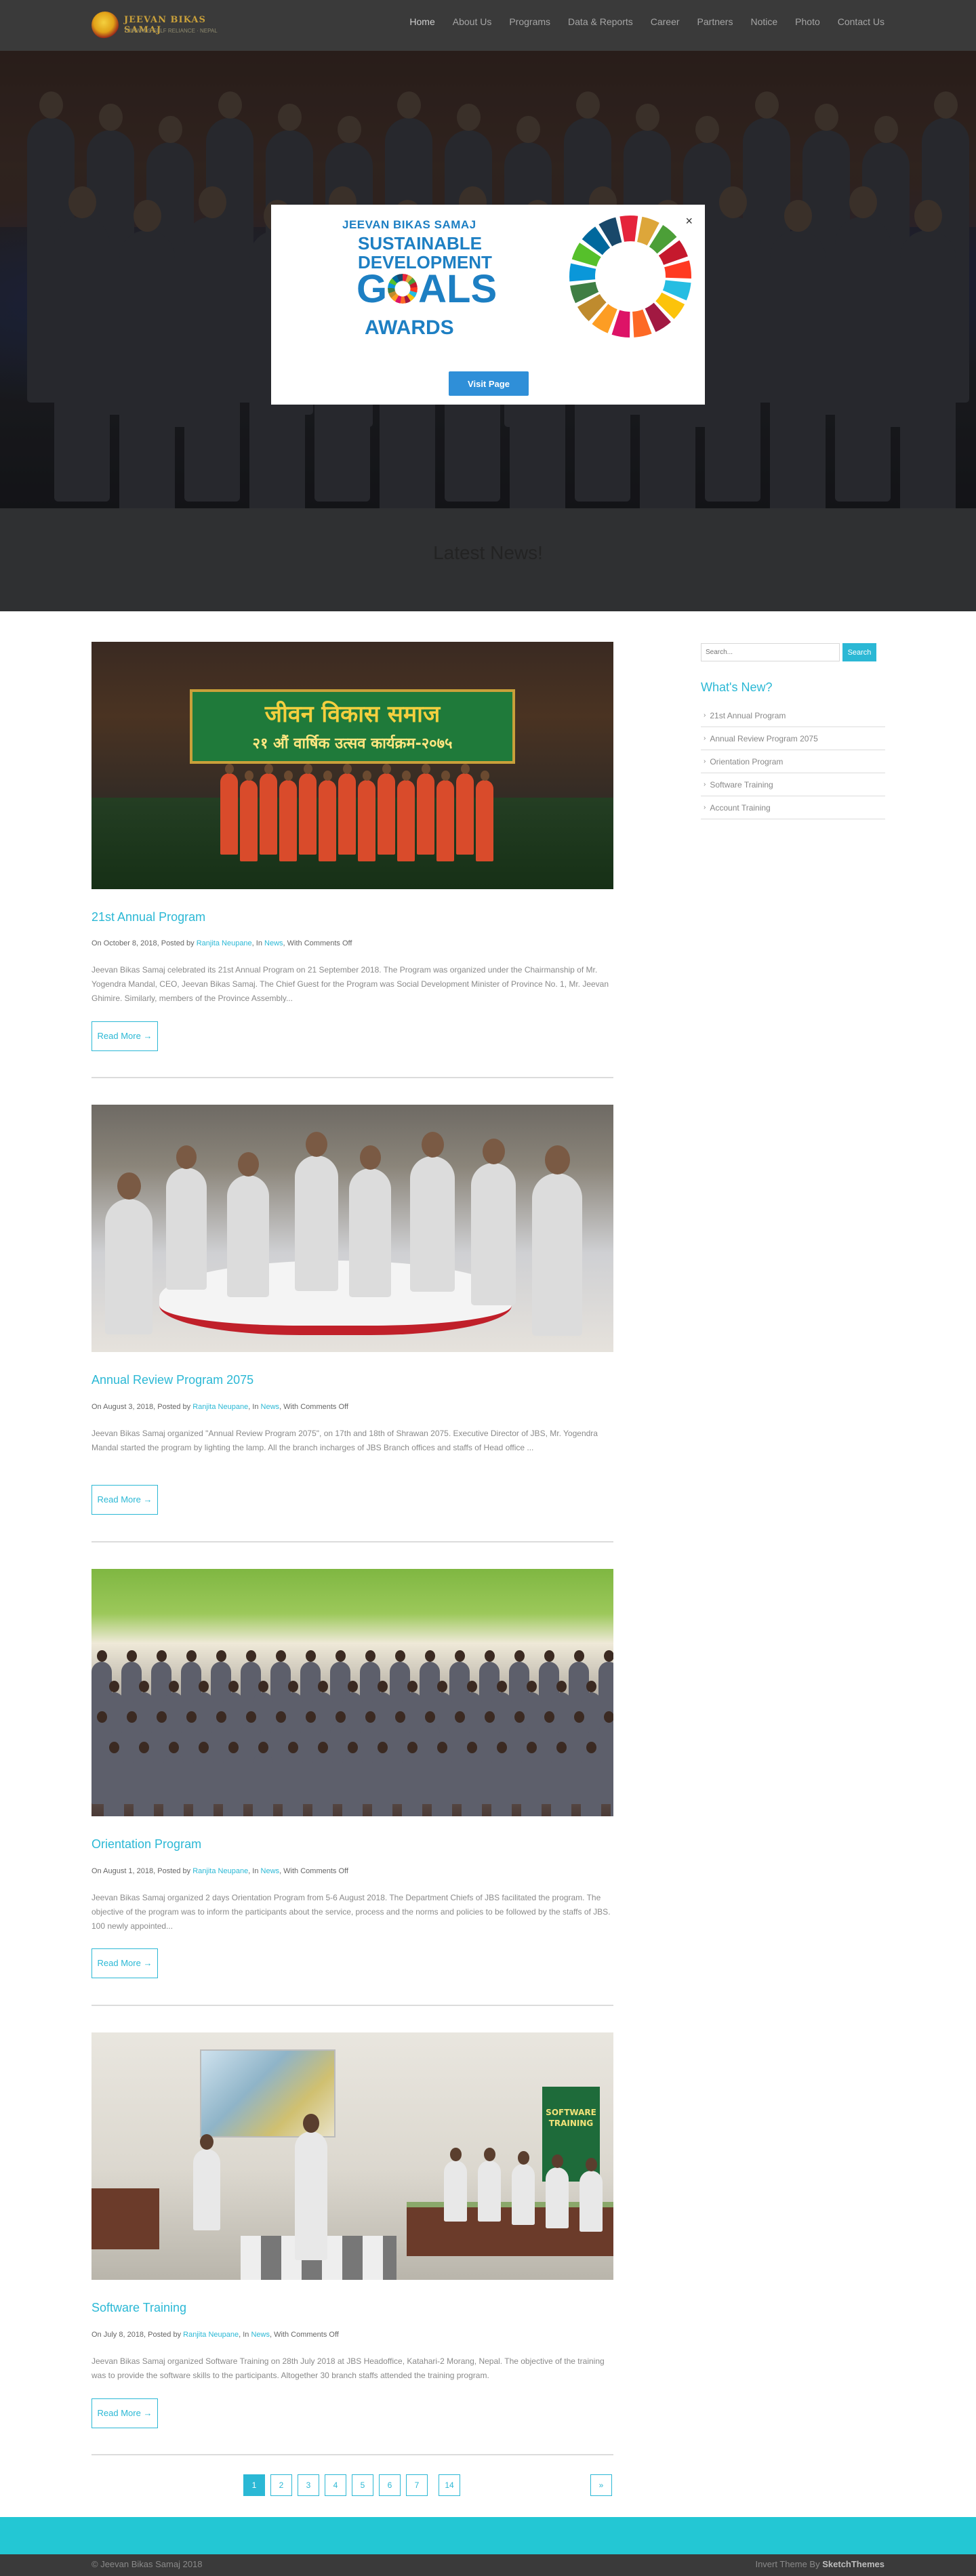 This screenshot has height=2576, width=976. What do you see at coordinates (142, 1407) in the screenshot?
I see `post-date: On August 3, 2018, Posted by` at bounding box center [142, 1407].